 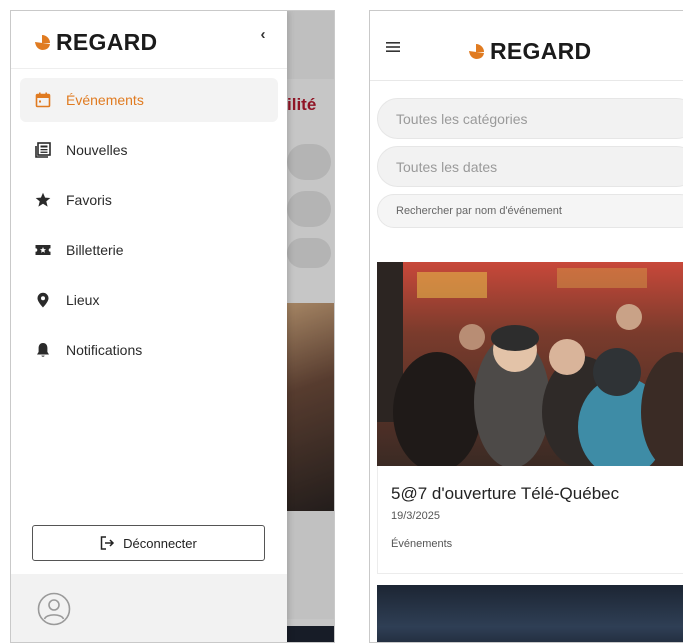 What do you see at coordinates (263, 35) in the screenshot?
I see `chevron-left-icon: ‹` at bounding box center [263, 35].